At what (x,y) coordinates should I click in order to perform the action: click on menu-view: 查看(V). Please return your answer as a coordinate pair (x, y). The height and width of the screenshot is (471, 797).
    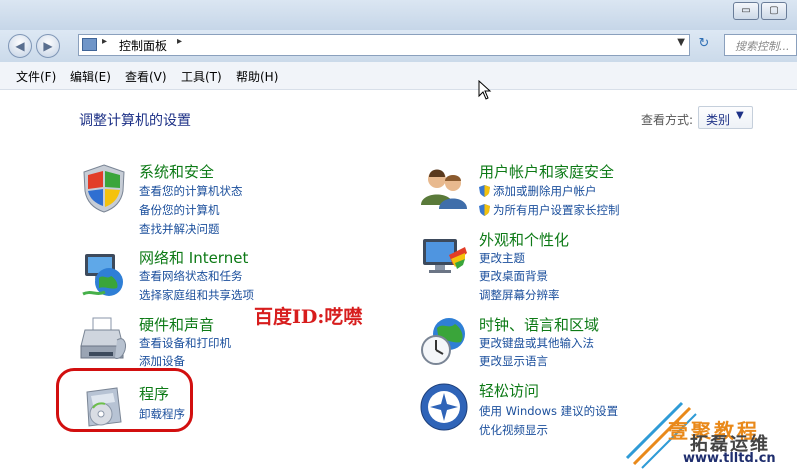
    Looking at the image, I should click on (146, 76).